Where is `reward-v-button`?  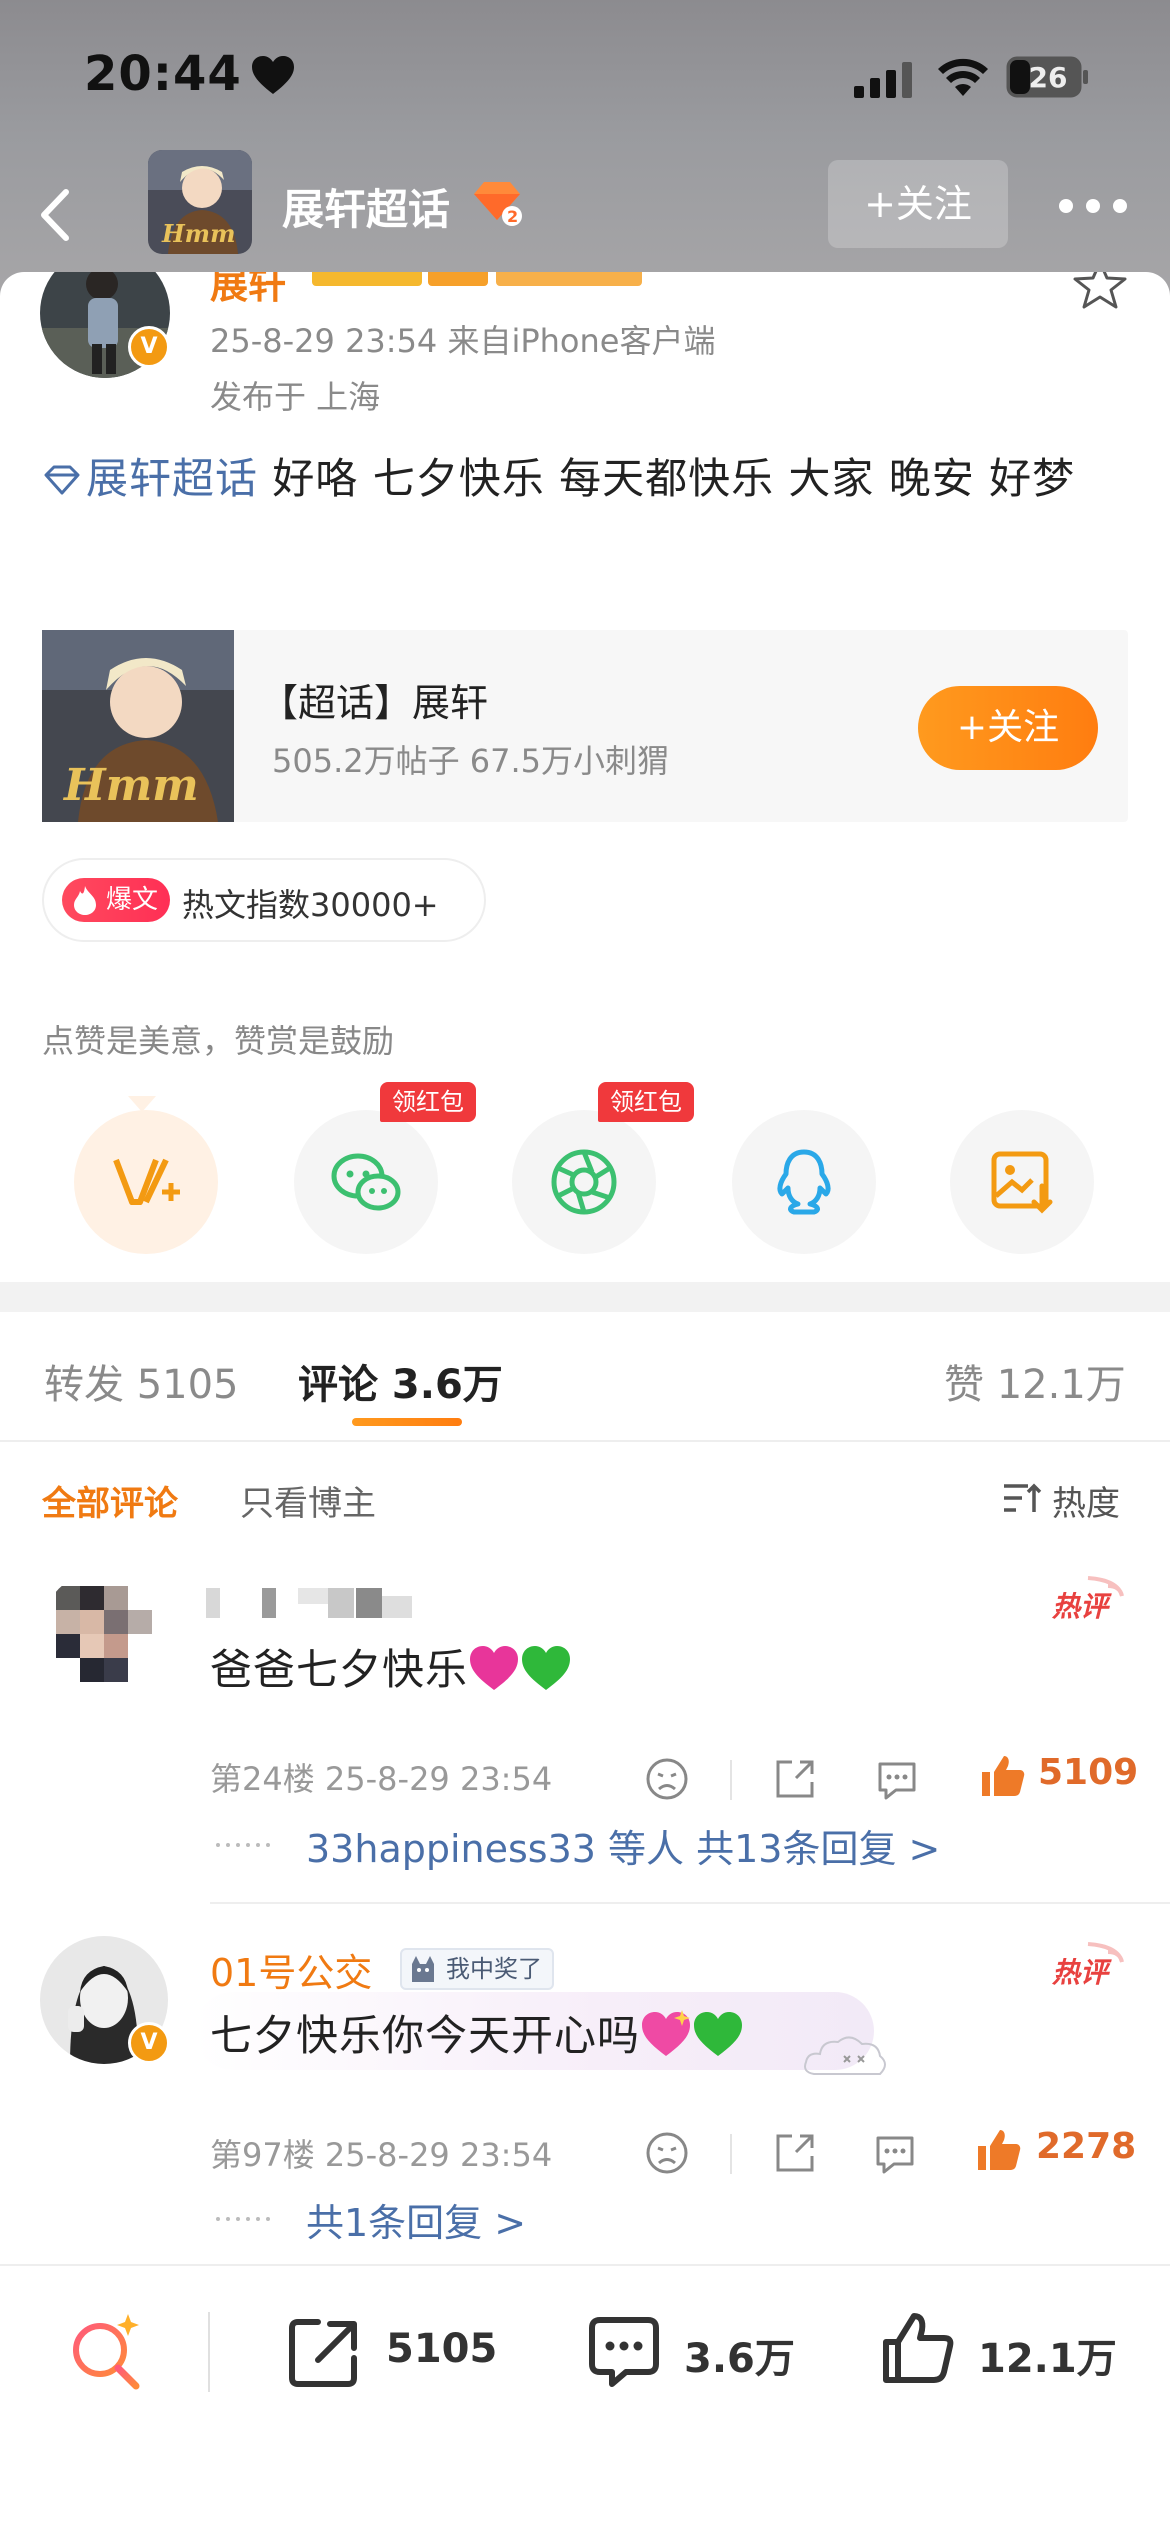
reward-v-button is located at coordinates (146, 1182).